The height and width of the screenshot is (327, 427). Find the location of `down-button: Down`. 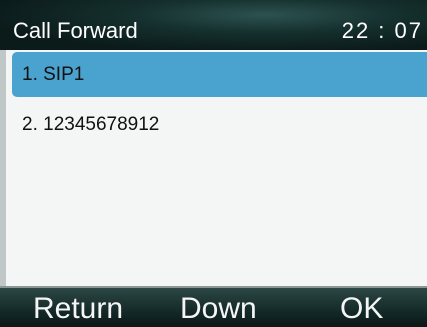

down-button: Down is located at coordinates (218, 309).